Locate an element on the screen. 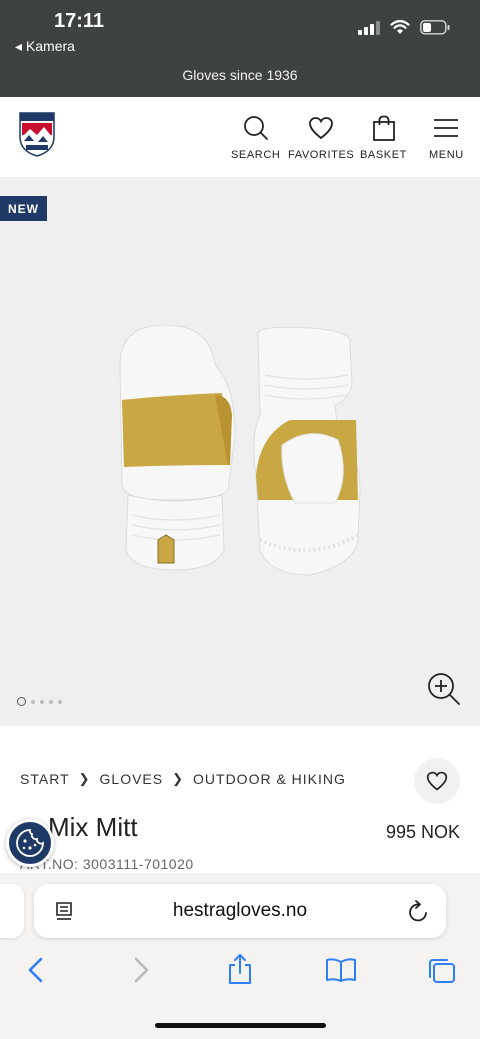 The image size is (480, 1039). carousel-dots is located at coordinates (39, 701).